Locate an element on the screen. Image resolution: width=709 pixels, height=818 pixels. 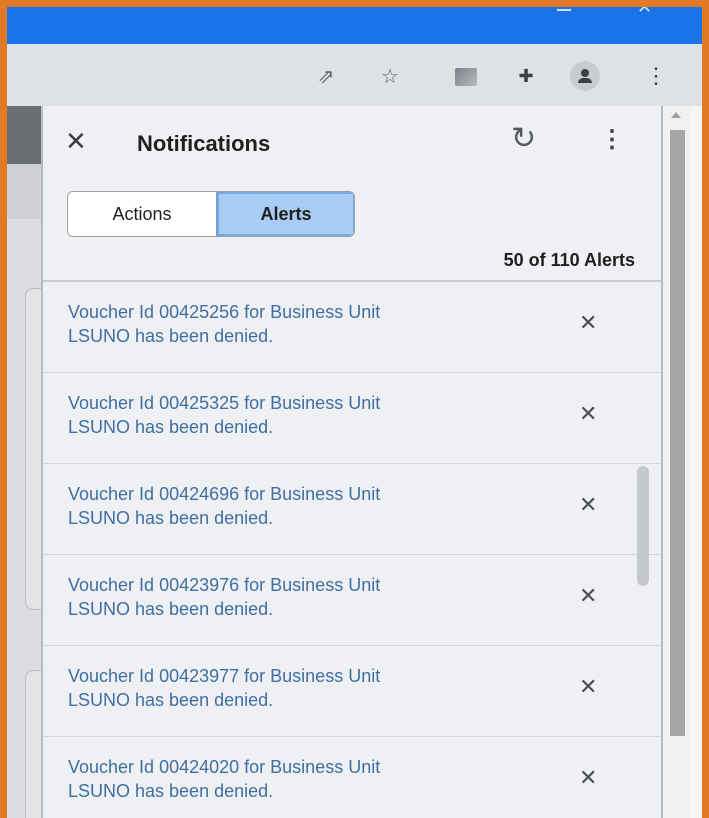
alert-text-line: Voucher Id 00425325 for Business Unit is located at coordinates (224, 403).